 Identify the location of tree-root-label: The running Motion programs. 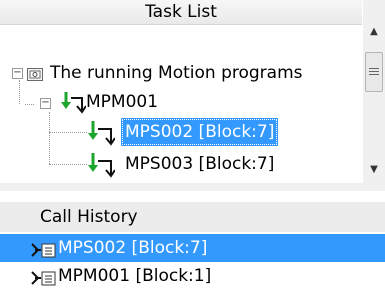
(176, 73).